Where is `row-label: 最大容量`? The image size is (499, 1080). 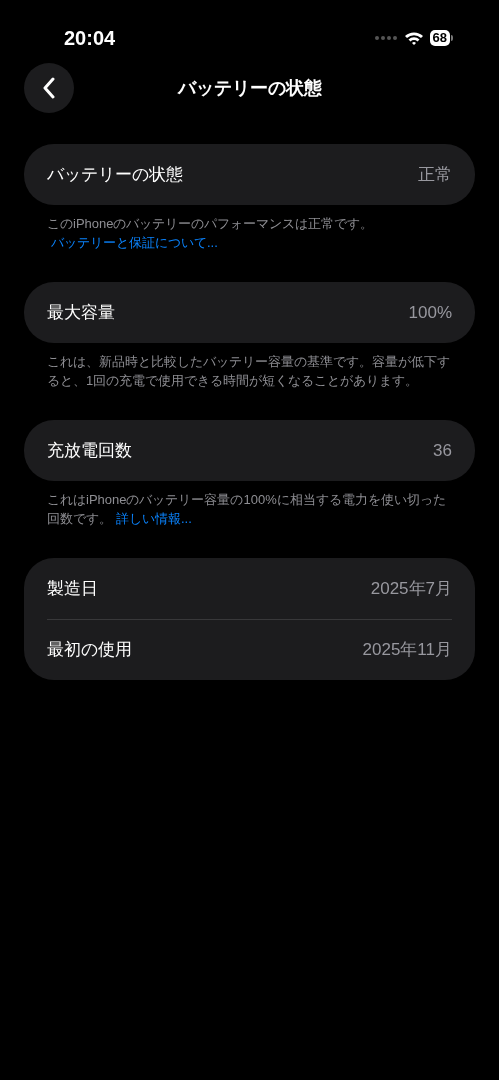 row-label: 最大容量 is located at coordinates (81, 312).